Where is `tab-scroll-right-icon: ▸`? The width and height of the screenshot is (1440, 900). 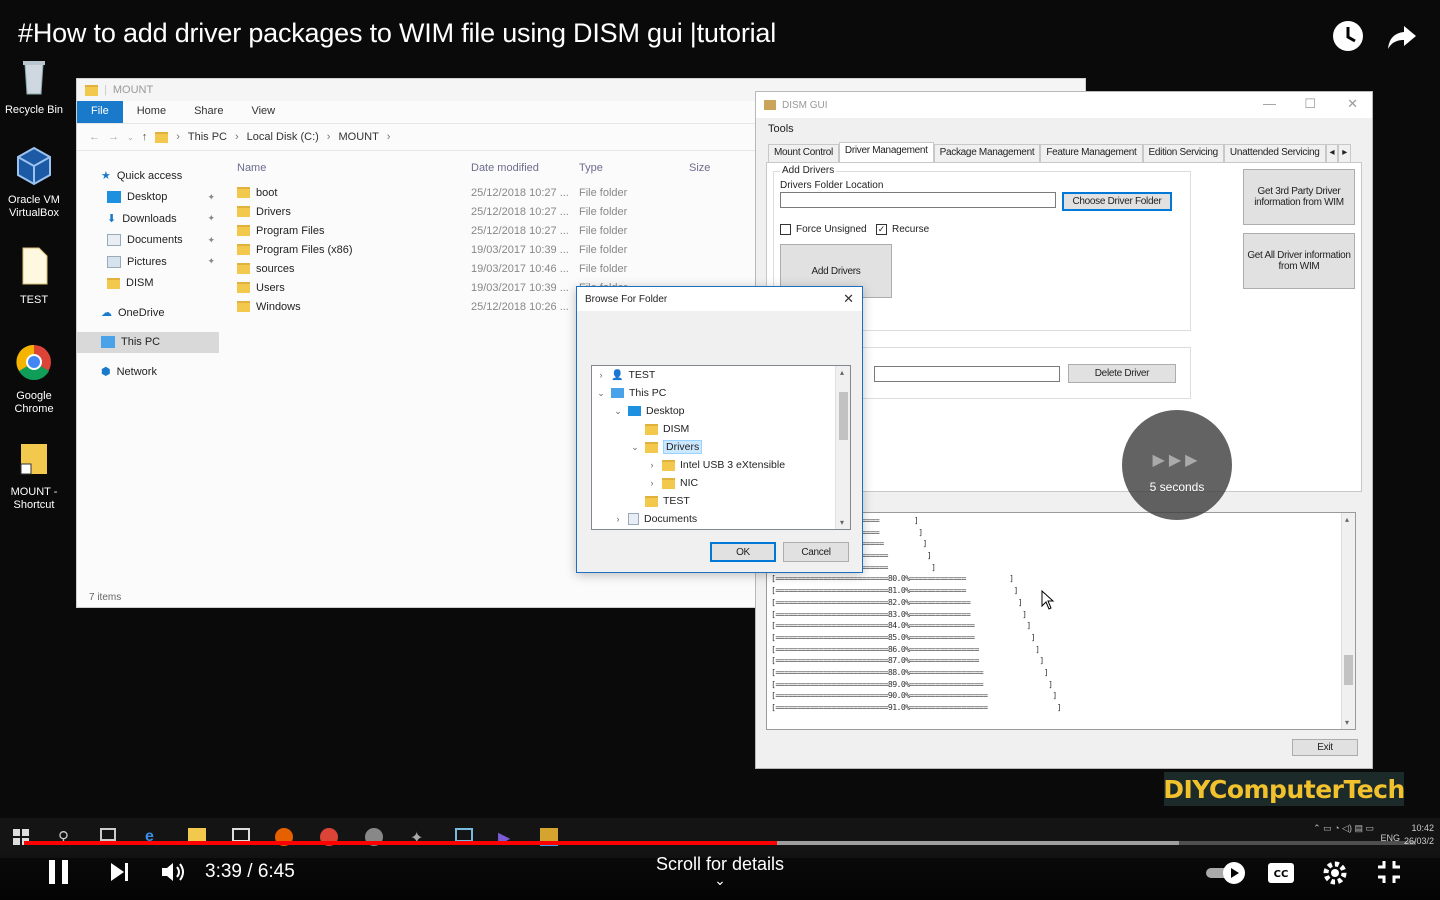 tab-scroll-right-icon: ▸ is located at coordinates (1345, 153).